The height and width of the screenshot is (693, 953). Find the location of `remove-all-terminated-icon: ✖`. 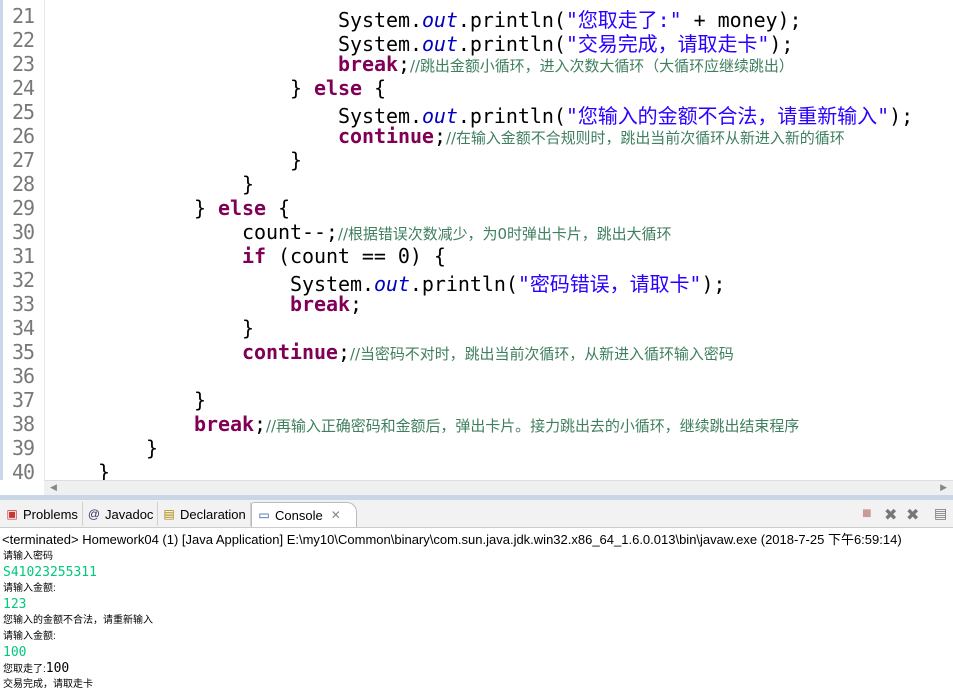

remove-all-terminated-icon: ✖ is located at coordinates (912, 515).